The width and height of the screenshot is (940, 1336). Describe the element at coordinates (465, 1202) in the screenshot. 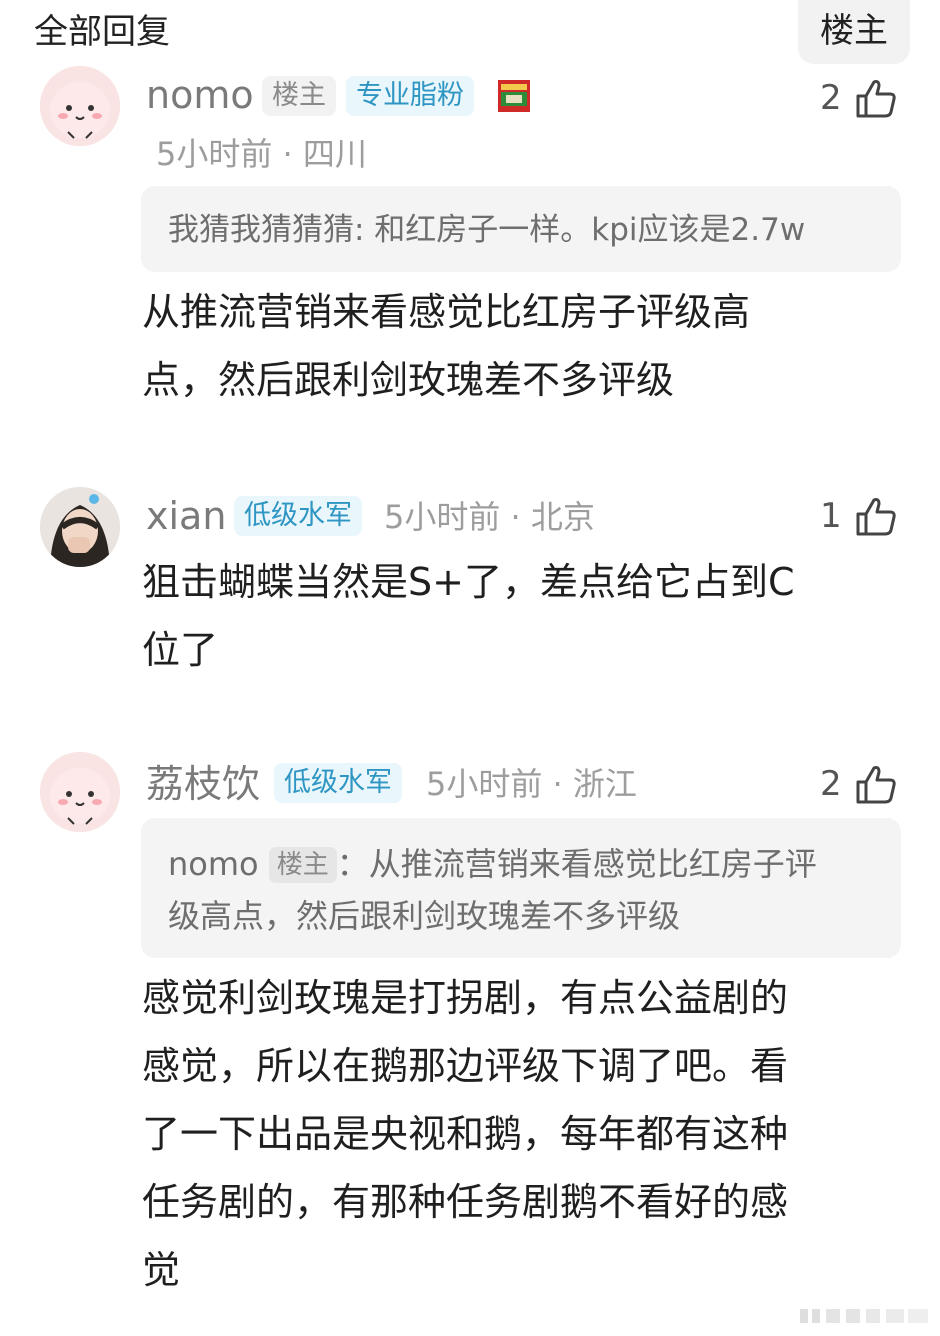

I see `comment-line: 任务剧的，有那种任务剧鹅不看好的感` at that location.